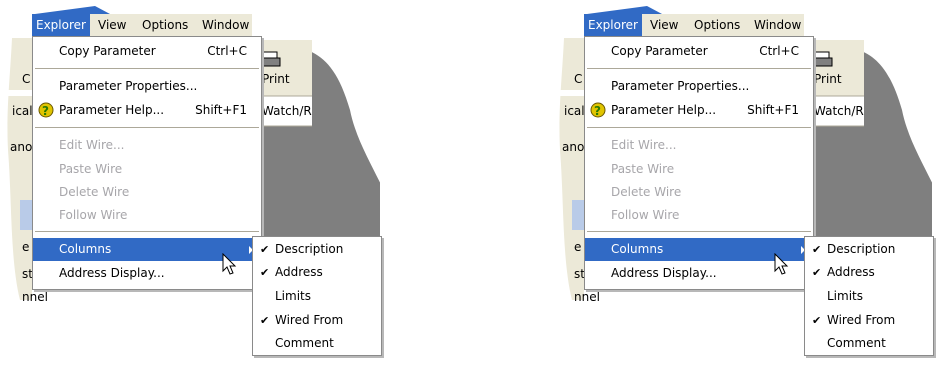  Describe the element at coordinates (861, 320) in the screenshot. I see `submenu-item-label: Wired From` at that location.